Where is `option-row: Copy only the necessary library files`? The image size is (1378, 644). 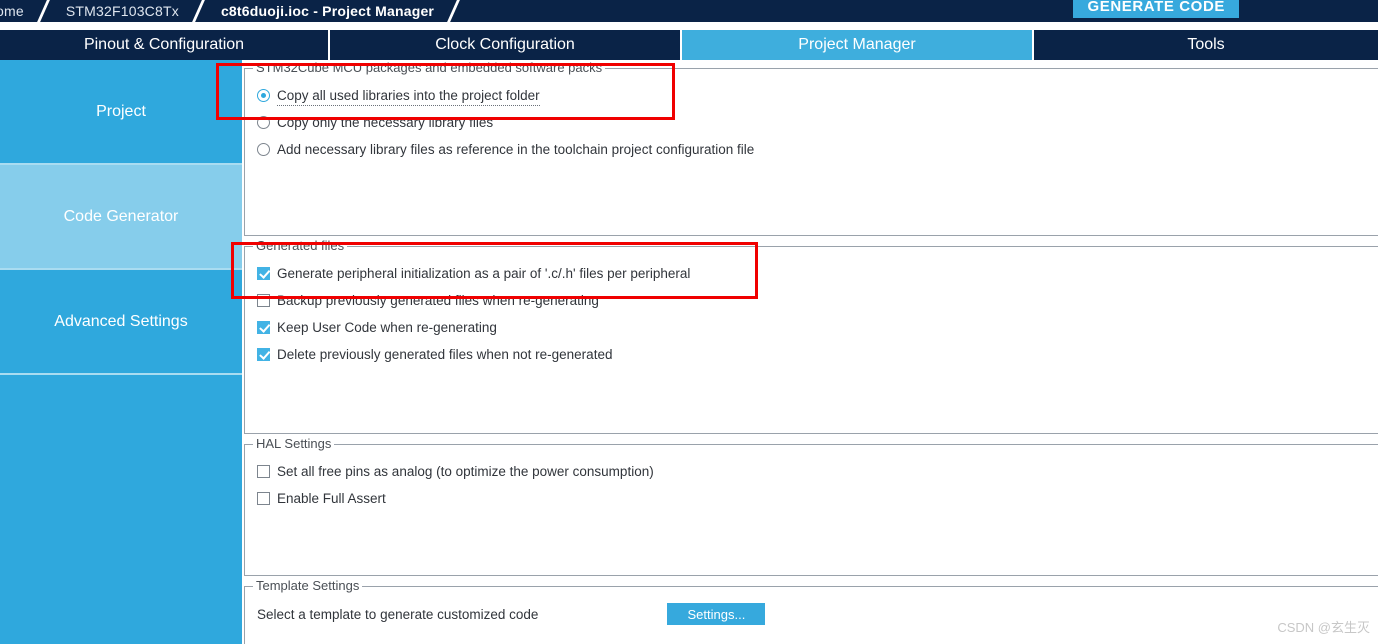
option-row: Copy only the necessary library files is located at coordinates (817, 122).